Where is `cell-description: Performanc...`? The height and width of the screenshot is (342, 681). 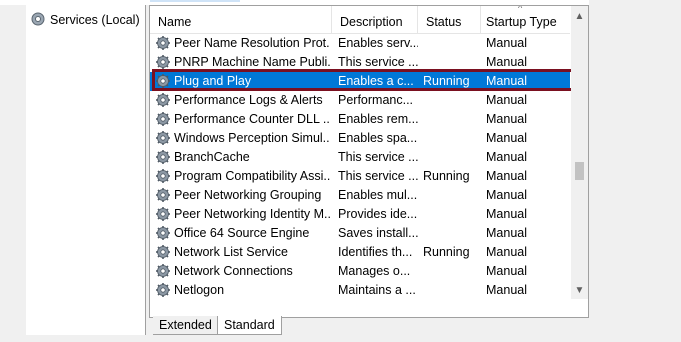 cell-description: Performanc... is located at coordinates (376, 100).